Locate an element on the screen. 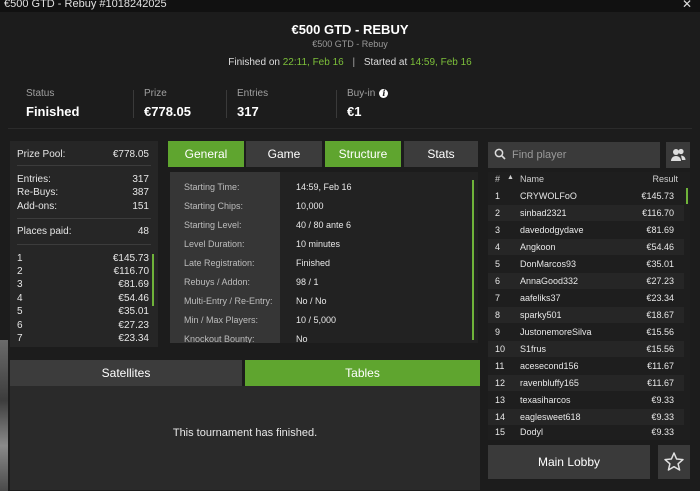  started-label: Started at is located at coordinates (385, 62).